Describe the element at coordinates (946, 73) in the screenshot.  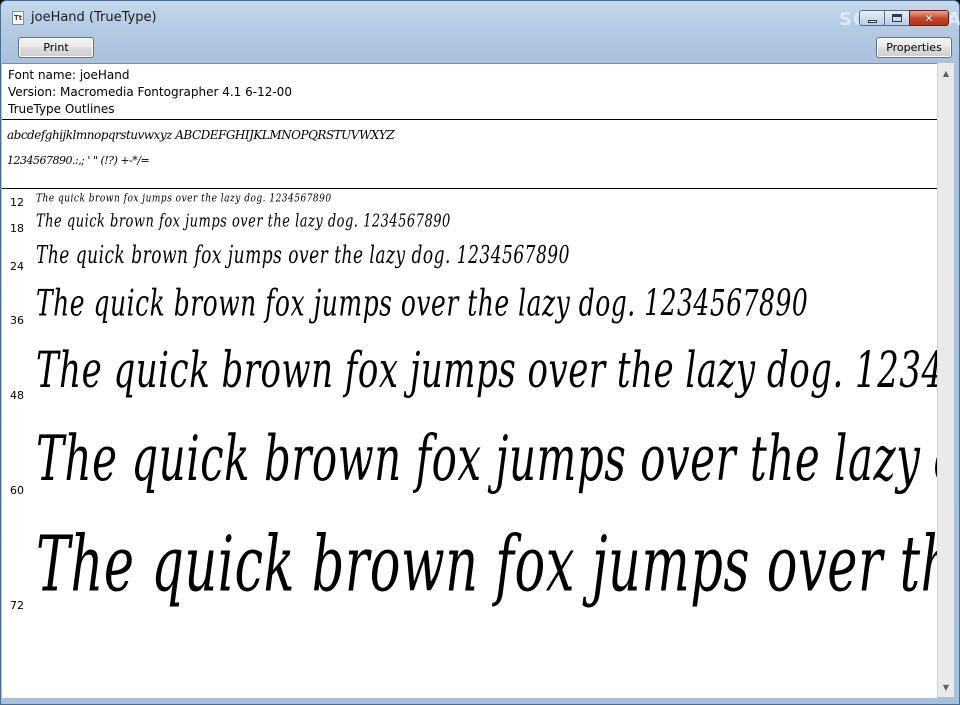
I see `scroll-up-icon: ▲` at that location.